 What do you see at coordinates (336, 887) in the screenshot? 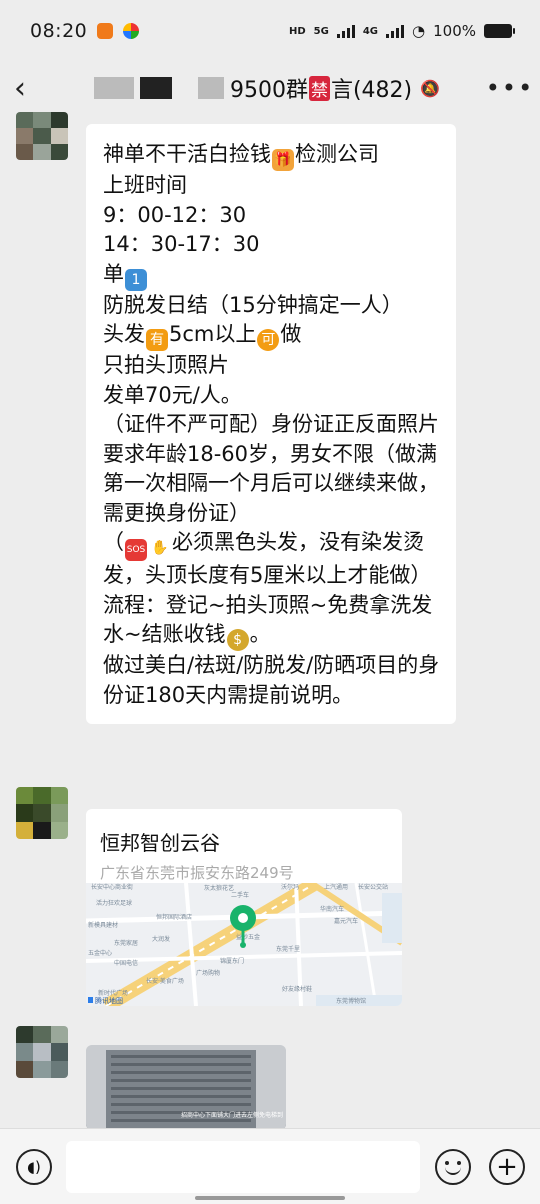
I see `map-label: 上汽通用` at bounding box center [336, 887].